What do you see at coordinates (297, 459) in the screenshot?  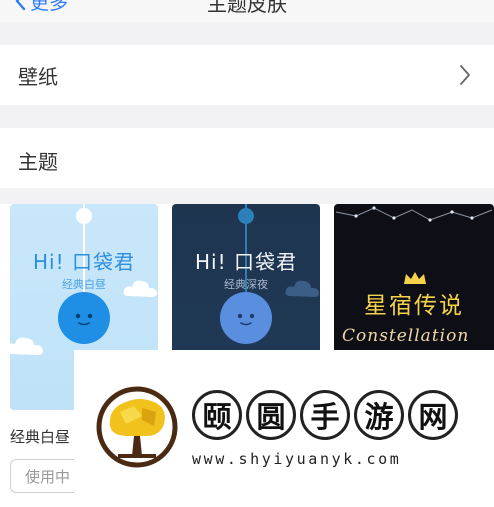 I see `watermark-url: www.shyiyuanyk.com` at bounding box center [297, 459].